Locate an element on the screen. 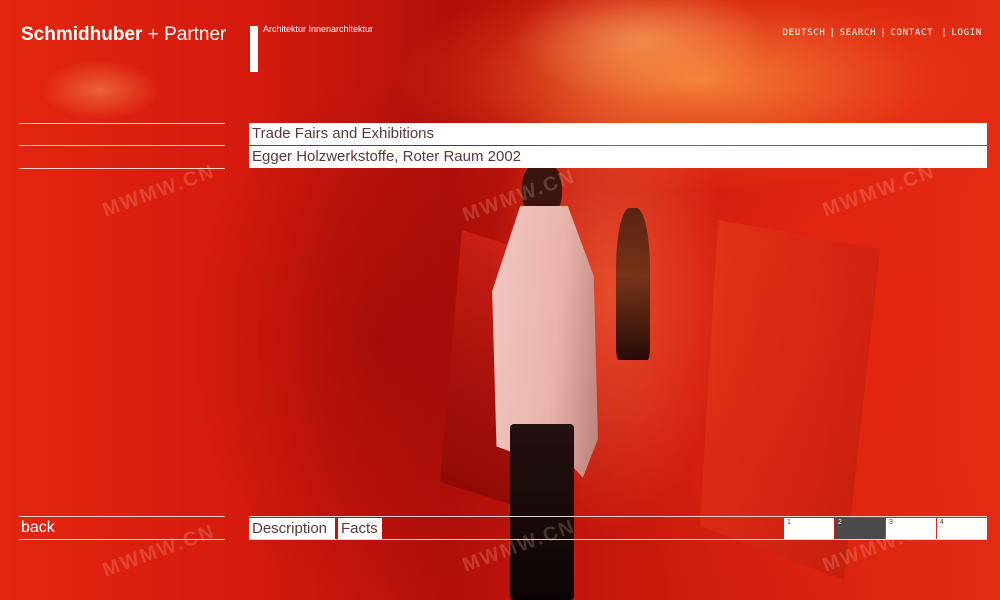 The image size is (1000, 600). brand-plus: + is located at coordinates (153, 34).